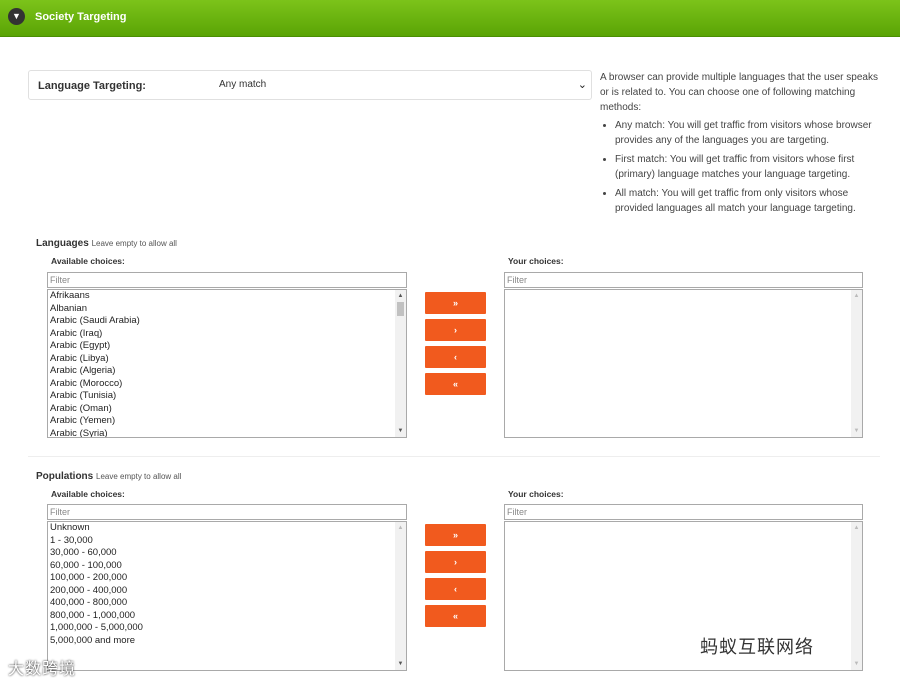 The width and height of the screenshot is (900, 684). I want to click on list-item: 30,000 - 60,000, so click(227, 553).